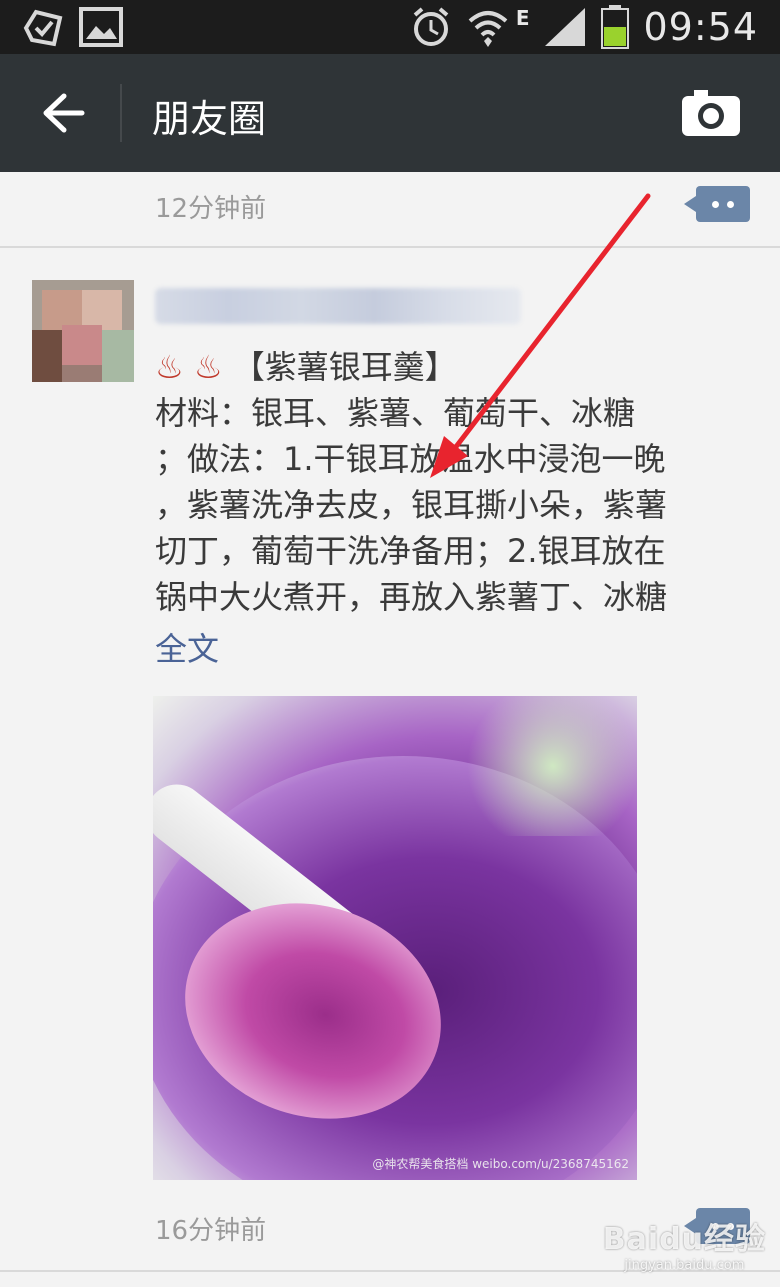  What do you see at coordinates (684, 1239) in the screenshot?
I see `watermark-brand: Baidu经验` at bounding box center [684, 1239].